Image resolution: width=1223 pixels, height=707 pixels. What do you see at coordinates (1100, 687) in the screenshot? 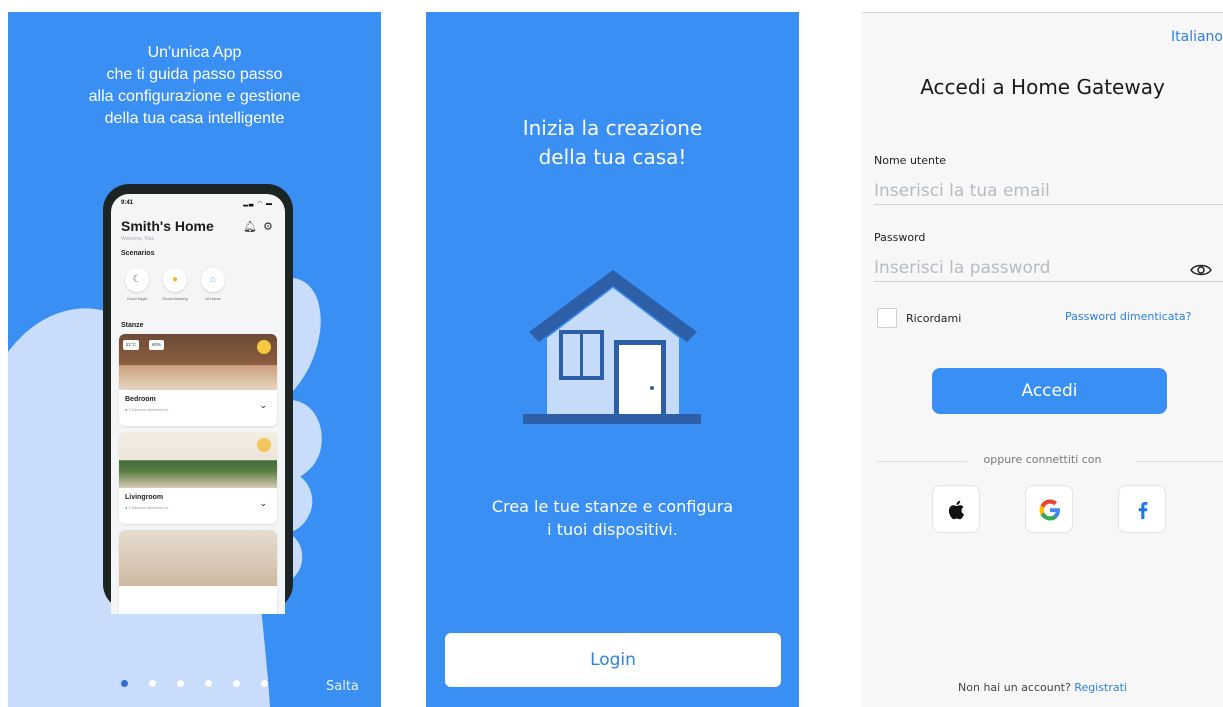
I see `signup-link: Registrati` at bounding box center [1100, 687].